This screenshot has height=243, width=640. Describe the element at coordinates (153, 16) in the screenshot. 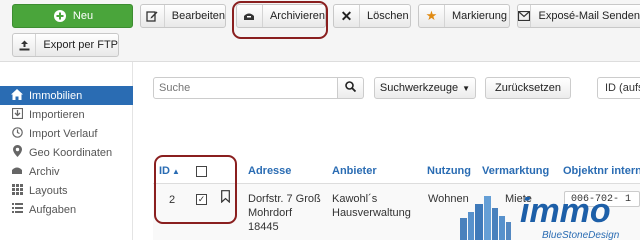

I see `edit-icon` at that location.